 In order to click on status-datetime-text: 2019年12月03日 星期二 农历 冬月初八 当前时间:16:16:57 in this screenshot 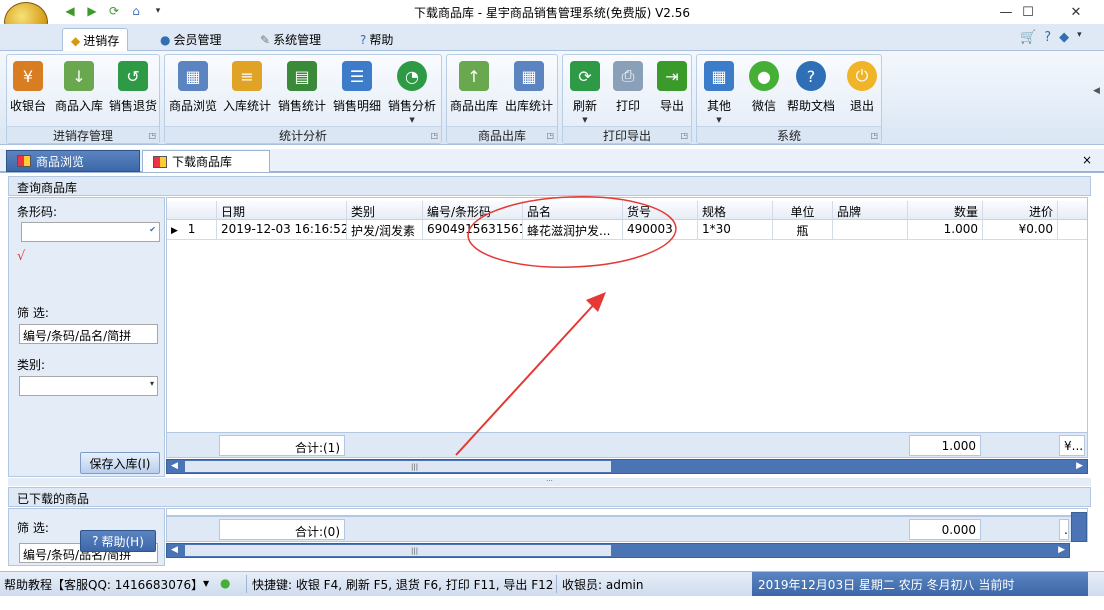, I will do `click(886, 593)`.